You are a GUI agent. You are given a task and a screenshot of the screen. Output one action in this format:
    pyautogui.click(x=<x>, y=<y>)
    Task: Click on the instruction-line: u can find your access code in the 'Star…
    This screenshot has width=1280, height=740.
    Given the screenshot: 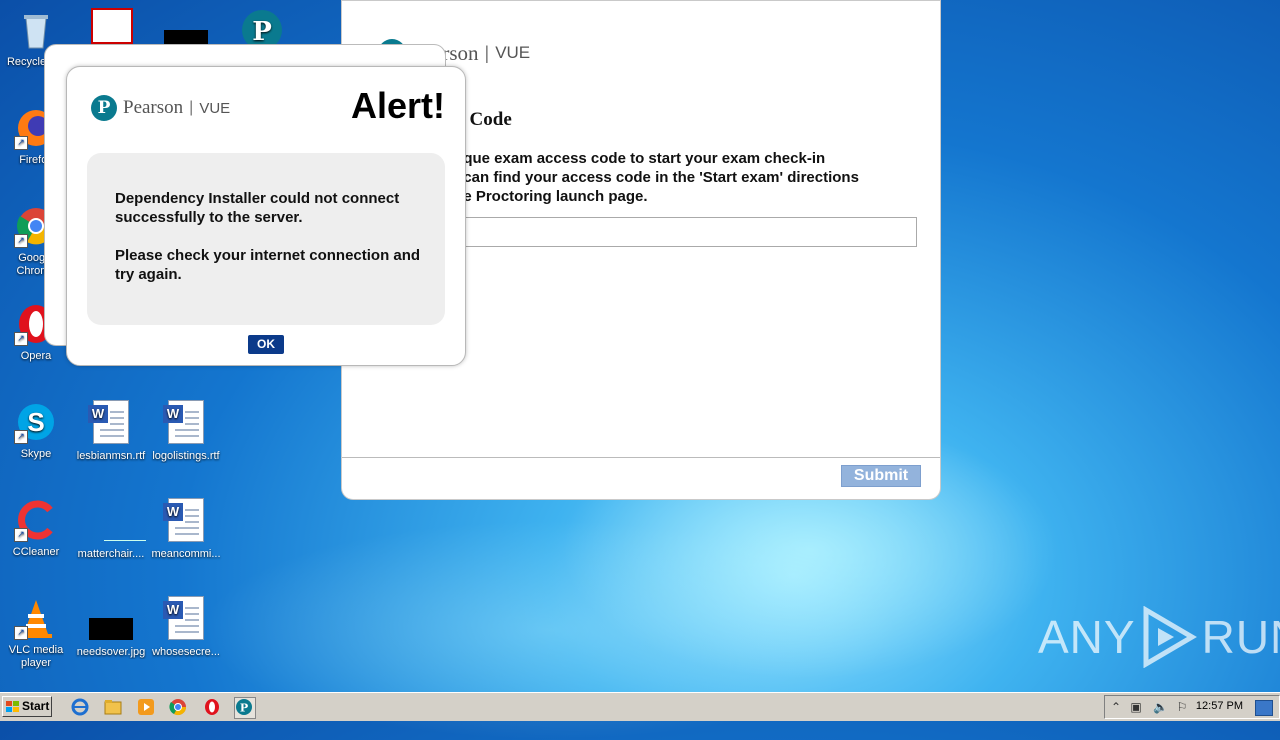 What is the action you would take?
    pyautogui.click(x=654, y=177)
    